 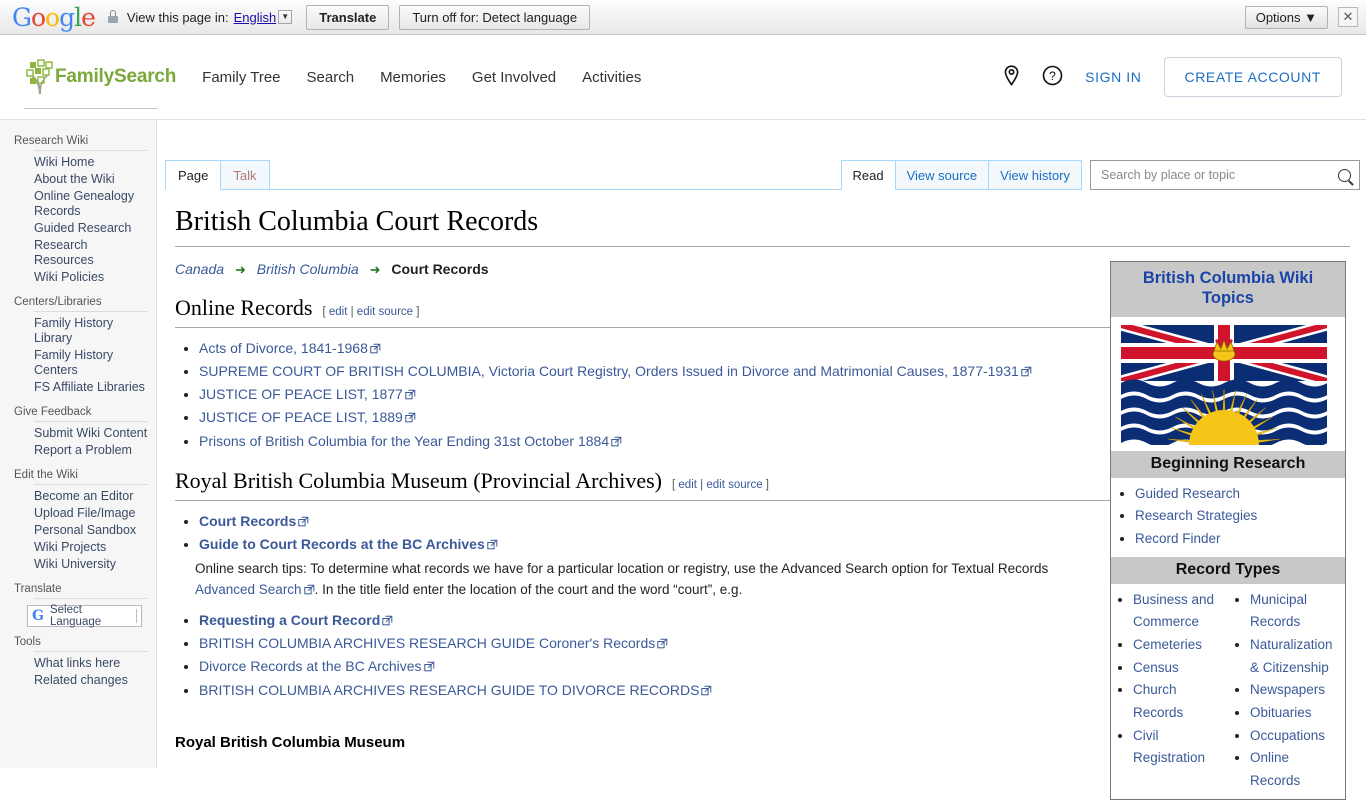 What do you see at coordinates (78, 179) in the screenshot?
I see `sidebar-item-about-the-wiki: About the Wiki` at bounding box center [78, 179].